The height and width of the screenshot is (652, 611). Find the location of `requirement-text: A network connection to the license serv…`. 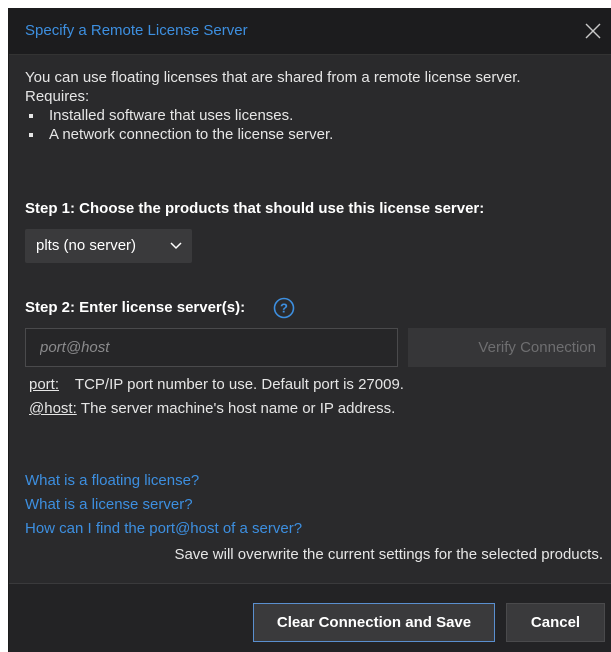

requirement-text: A network connection to the license serv… is located at coordinates (191, 134).